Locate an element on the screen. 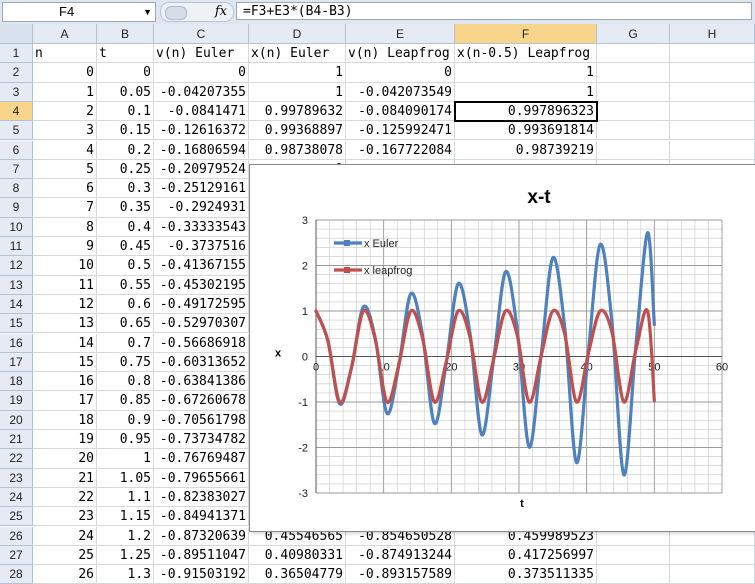 Image resolution: width=755 pixels, height=584 pixels. cell-b6: 0.2 is located at coordinates (125, 150).